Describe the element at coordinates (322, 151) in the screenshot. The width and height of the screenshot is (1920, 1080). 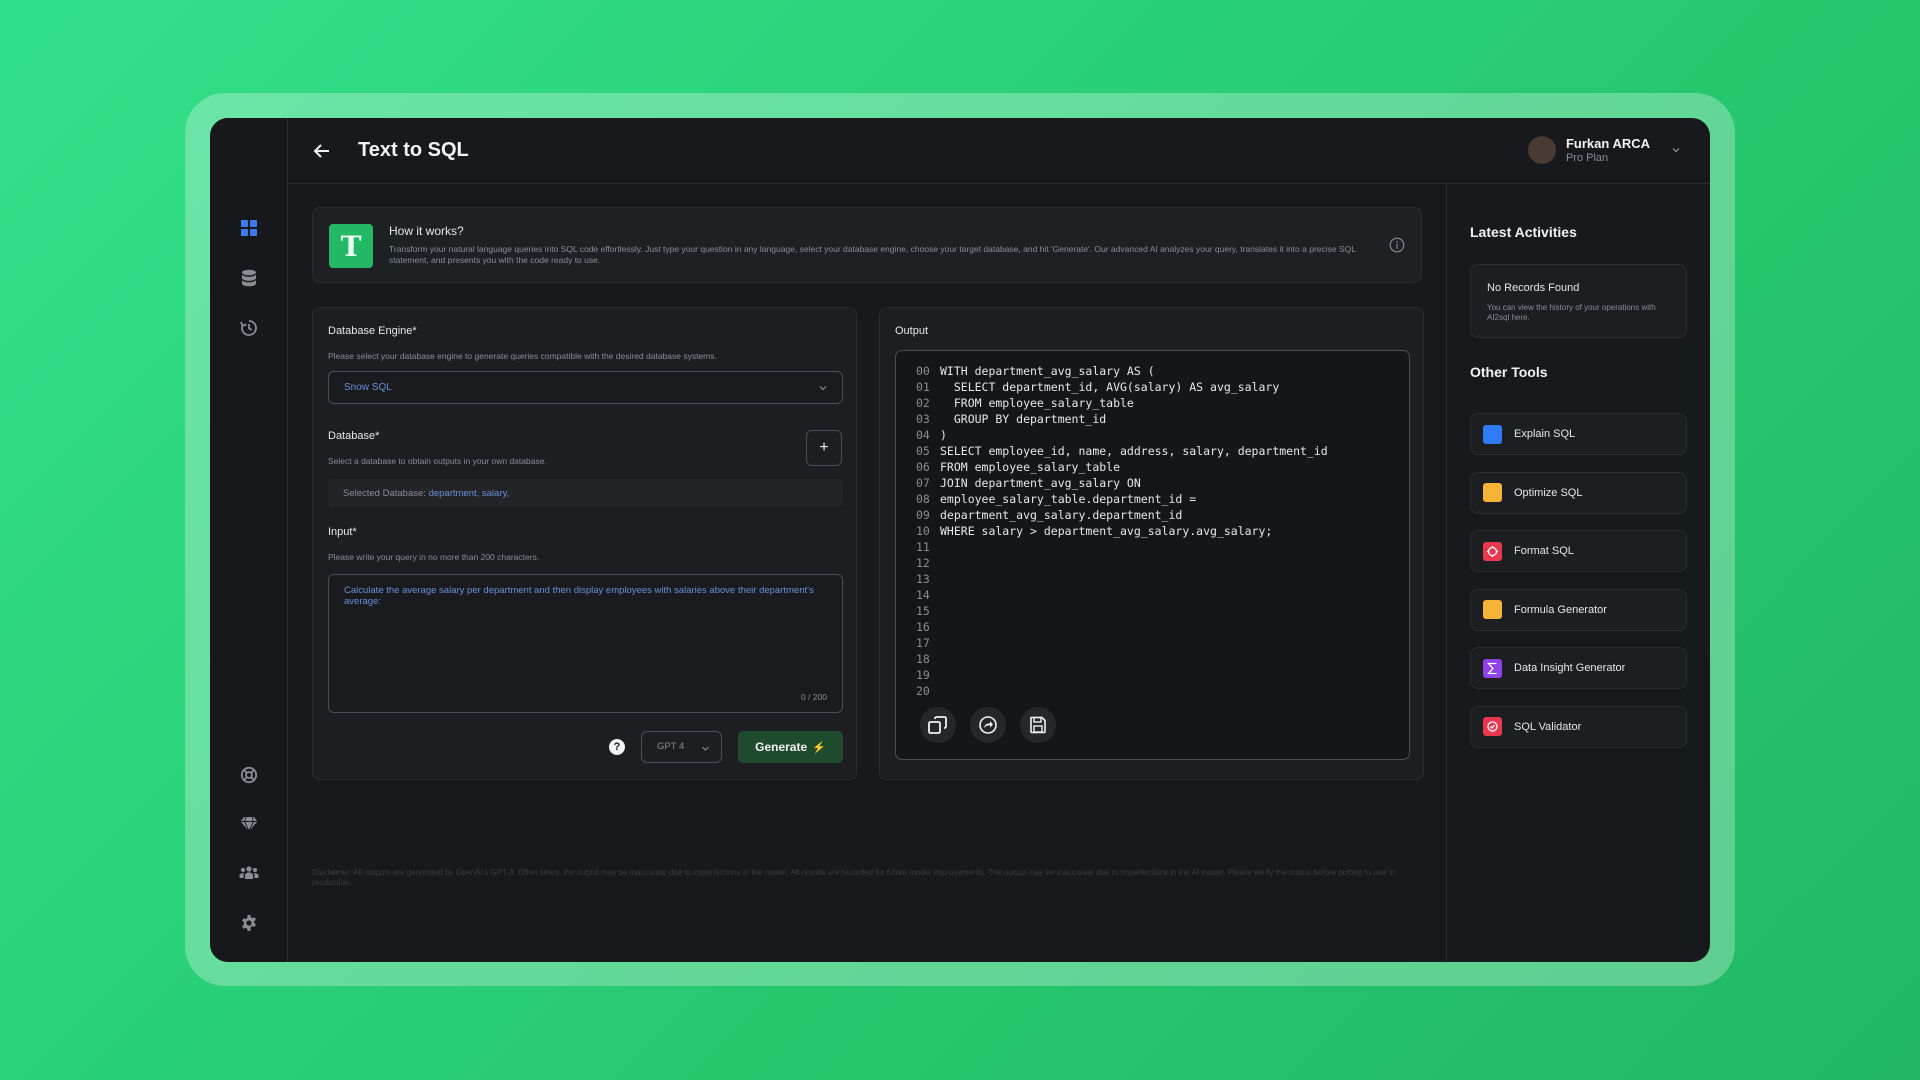
I see `back-arrow-icon` at that location.